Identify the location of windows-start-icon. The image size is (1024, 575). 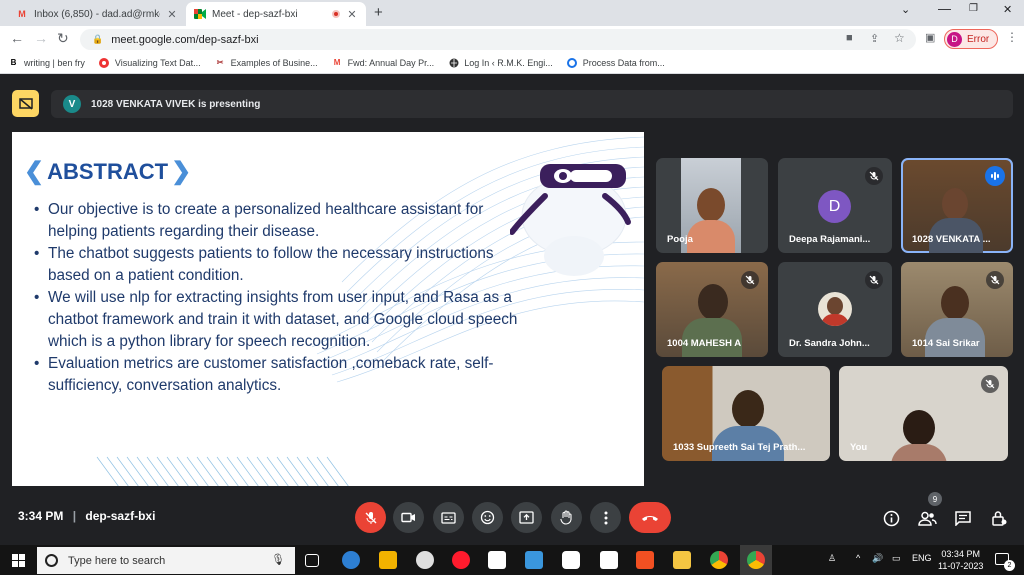
(18, 563).